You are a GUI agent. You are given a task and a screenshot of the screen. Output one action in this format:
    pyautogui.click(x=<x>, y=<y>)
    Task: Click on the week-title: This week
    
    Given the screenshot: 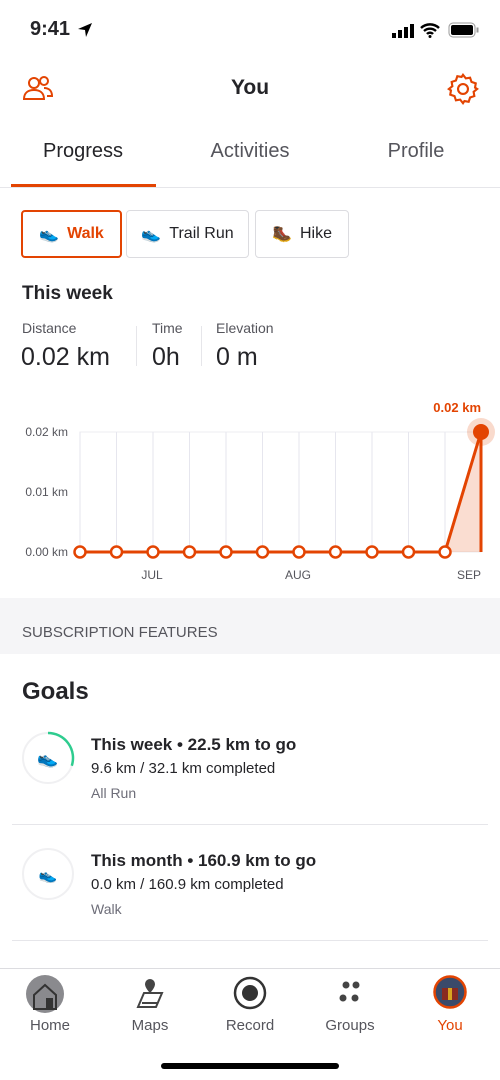 What is the action you would take?
    pyautogui.click(x=67, y=293)
    